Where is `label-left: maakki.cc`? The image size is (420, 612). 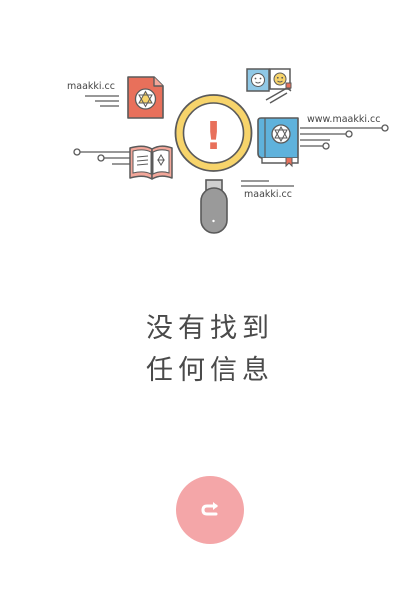
label-left: maakki.cc is located at coordinates (91, 86).